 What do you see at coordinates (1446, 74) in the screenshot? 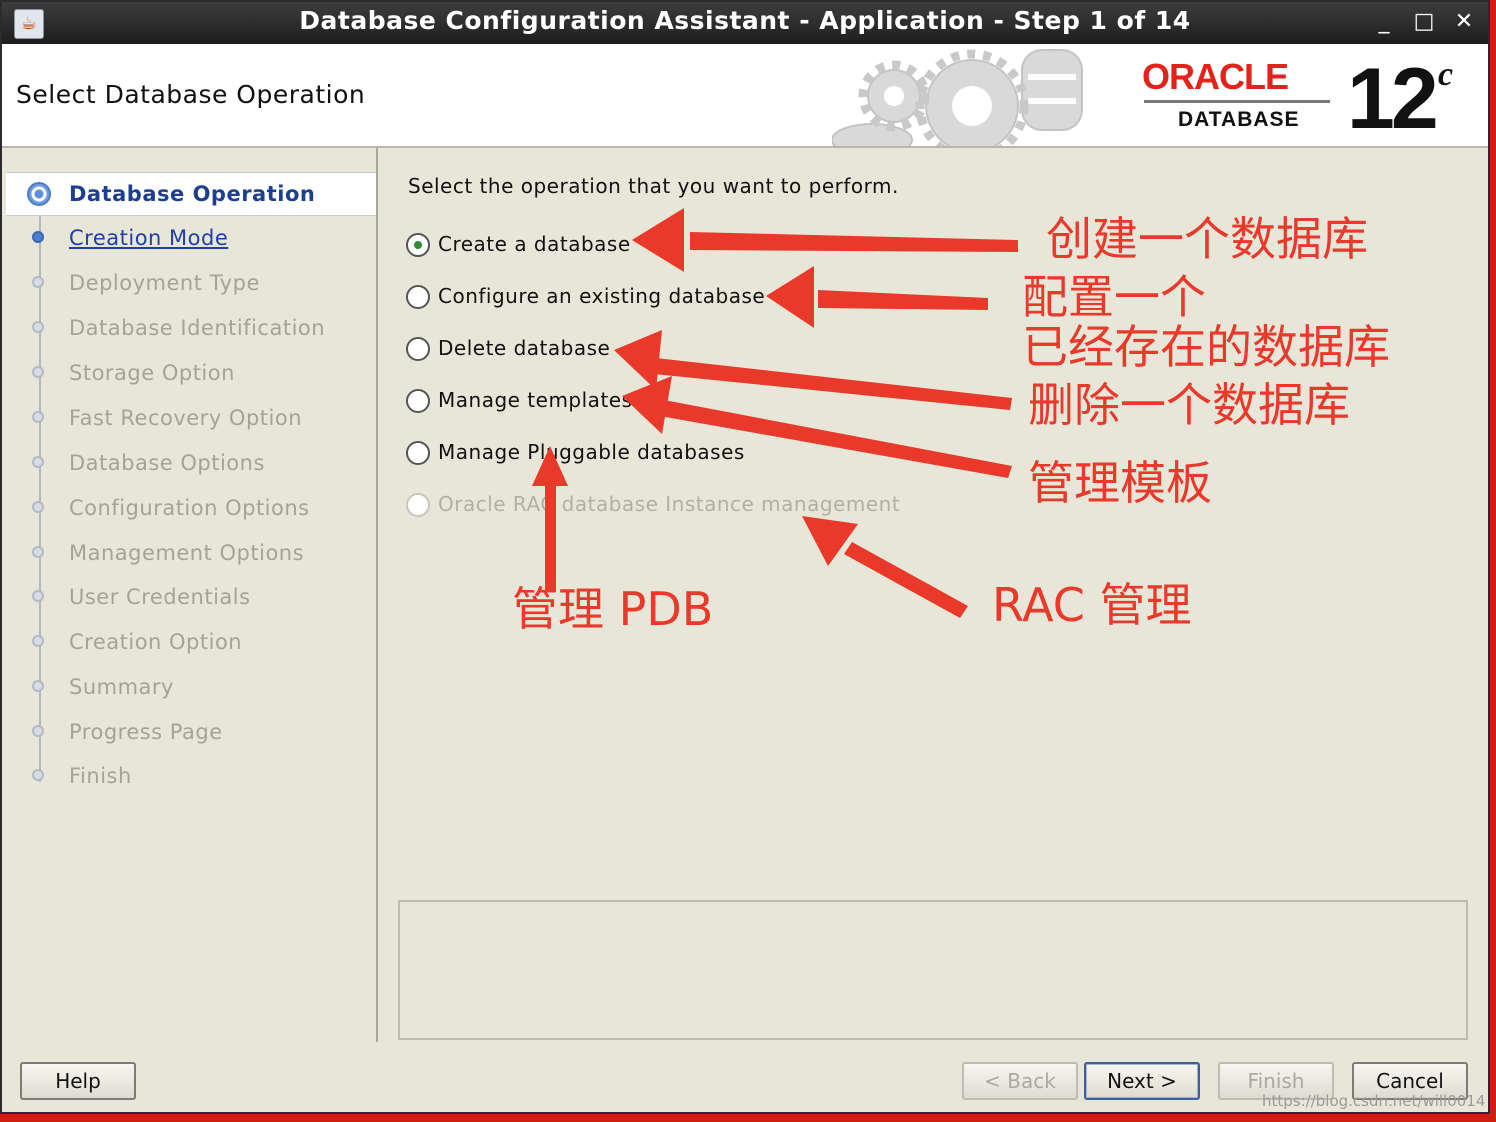
I see `version-suffix: c` at bounding box center [1446, 74].